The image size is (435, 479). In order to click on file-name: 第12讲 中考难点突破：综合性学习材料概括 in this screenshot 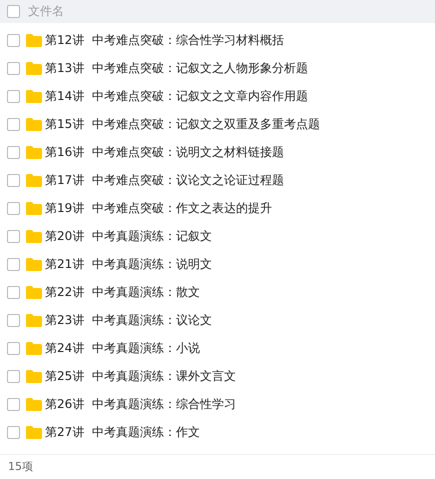, I will do `click(164, 40)`.